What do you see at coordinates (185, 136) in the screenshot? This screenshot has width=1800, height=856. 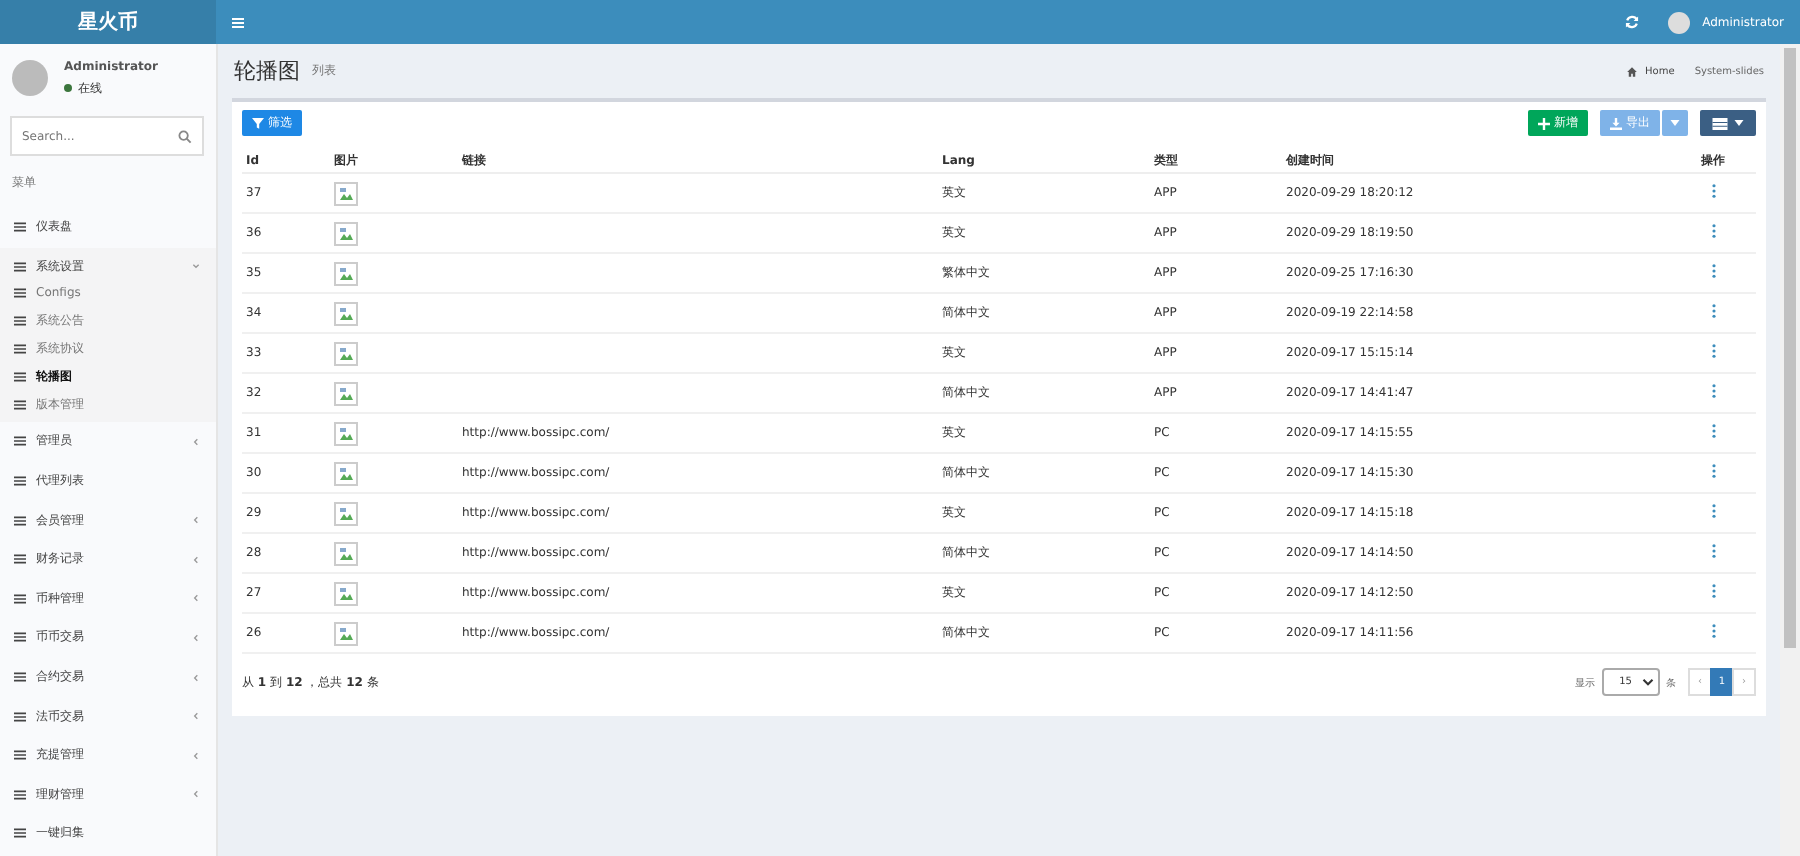 I see `search-icon` at bounding box center [185, 136].